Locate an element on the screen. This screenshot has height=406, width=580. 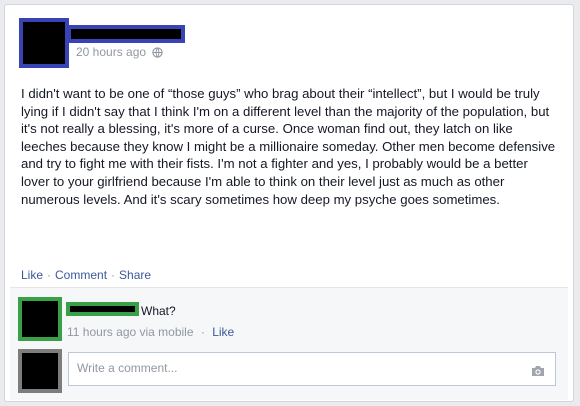
comment-meta: 11 hours ago via mobile · Like is located at coordinates (150, 332).